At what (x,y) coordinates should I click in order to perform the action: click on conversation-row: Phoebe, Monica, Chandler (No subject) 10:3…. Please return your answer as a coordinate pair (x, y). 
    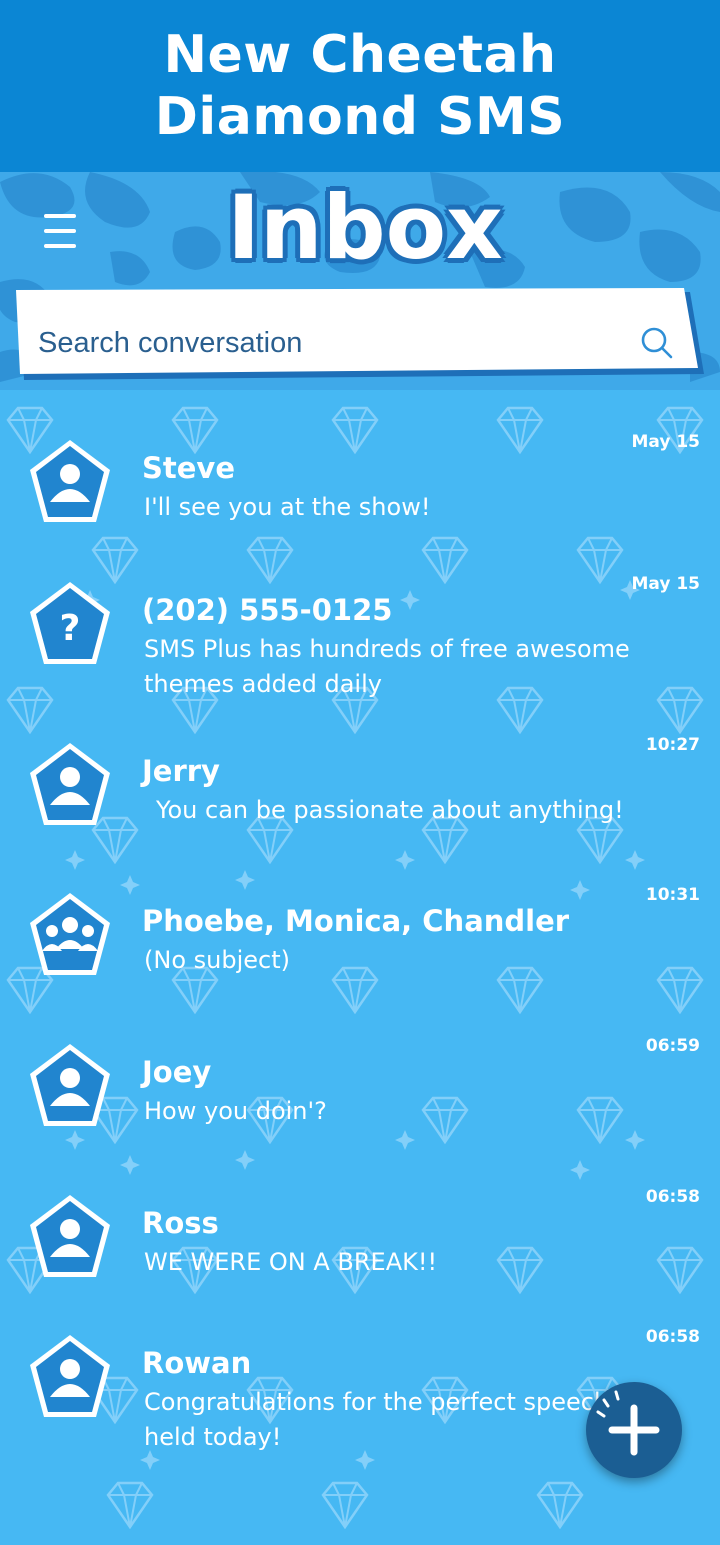
    Looking at the image, I should click on (360, 943).